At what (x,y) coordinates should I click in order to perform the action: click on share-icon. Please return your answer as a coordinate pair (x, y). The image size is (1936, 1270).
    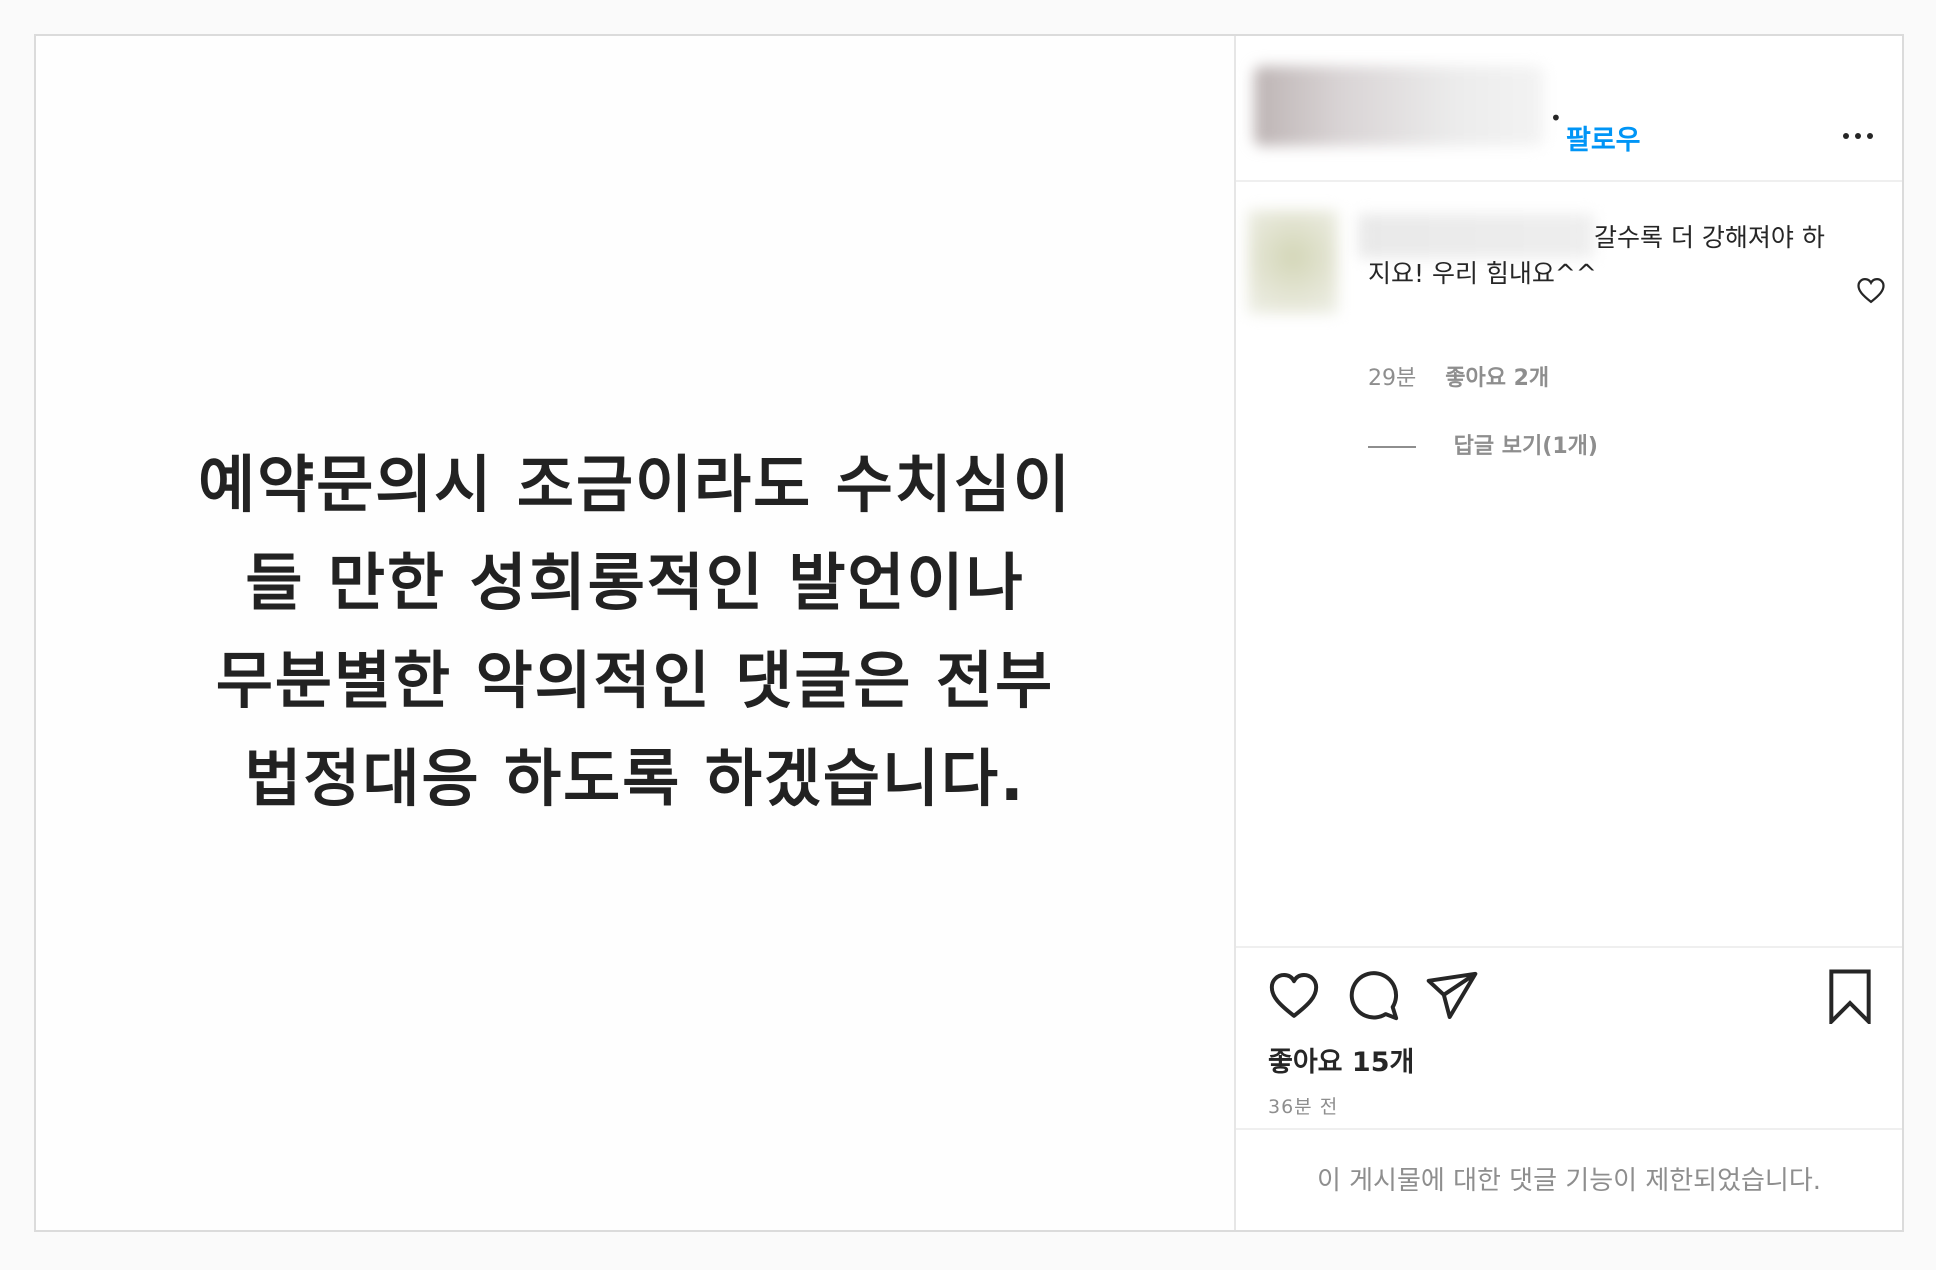
    Looking at the image, I should click on (1452, 996).